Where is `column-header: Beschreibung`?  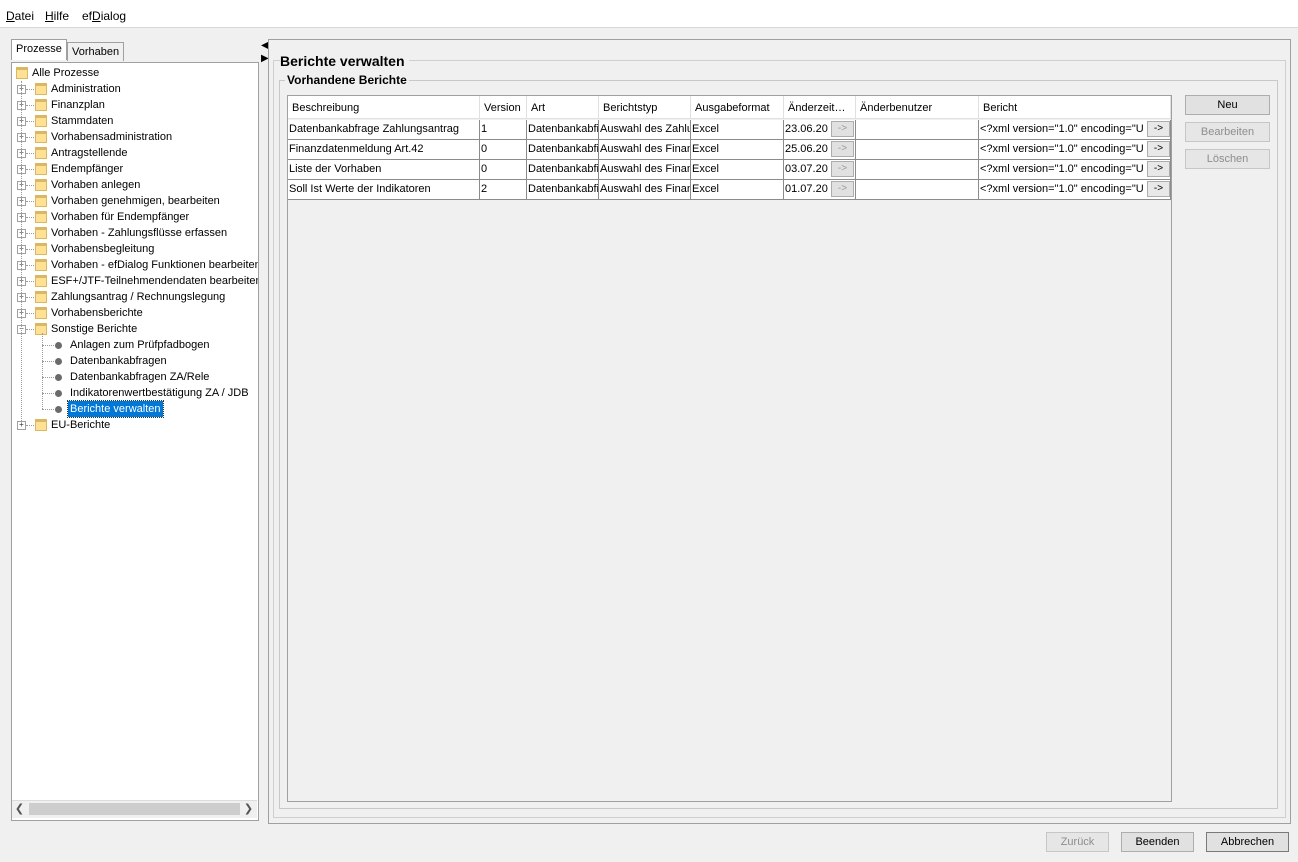 column-header: Beschreibung is located at coordinates (384, 107).